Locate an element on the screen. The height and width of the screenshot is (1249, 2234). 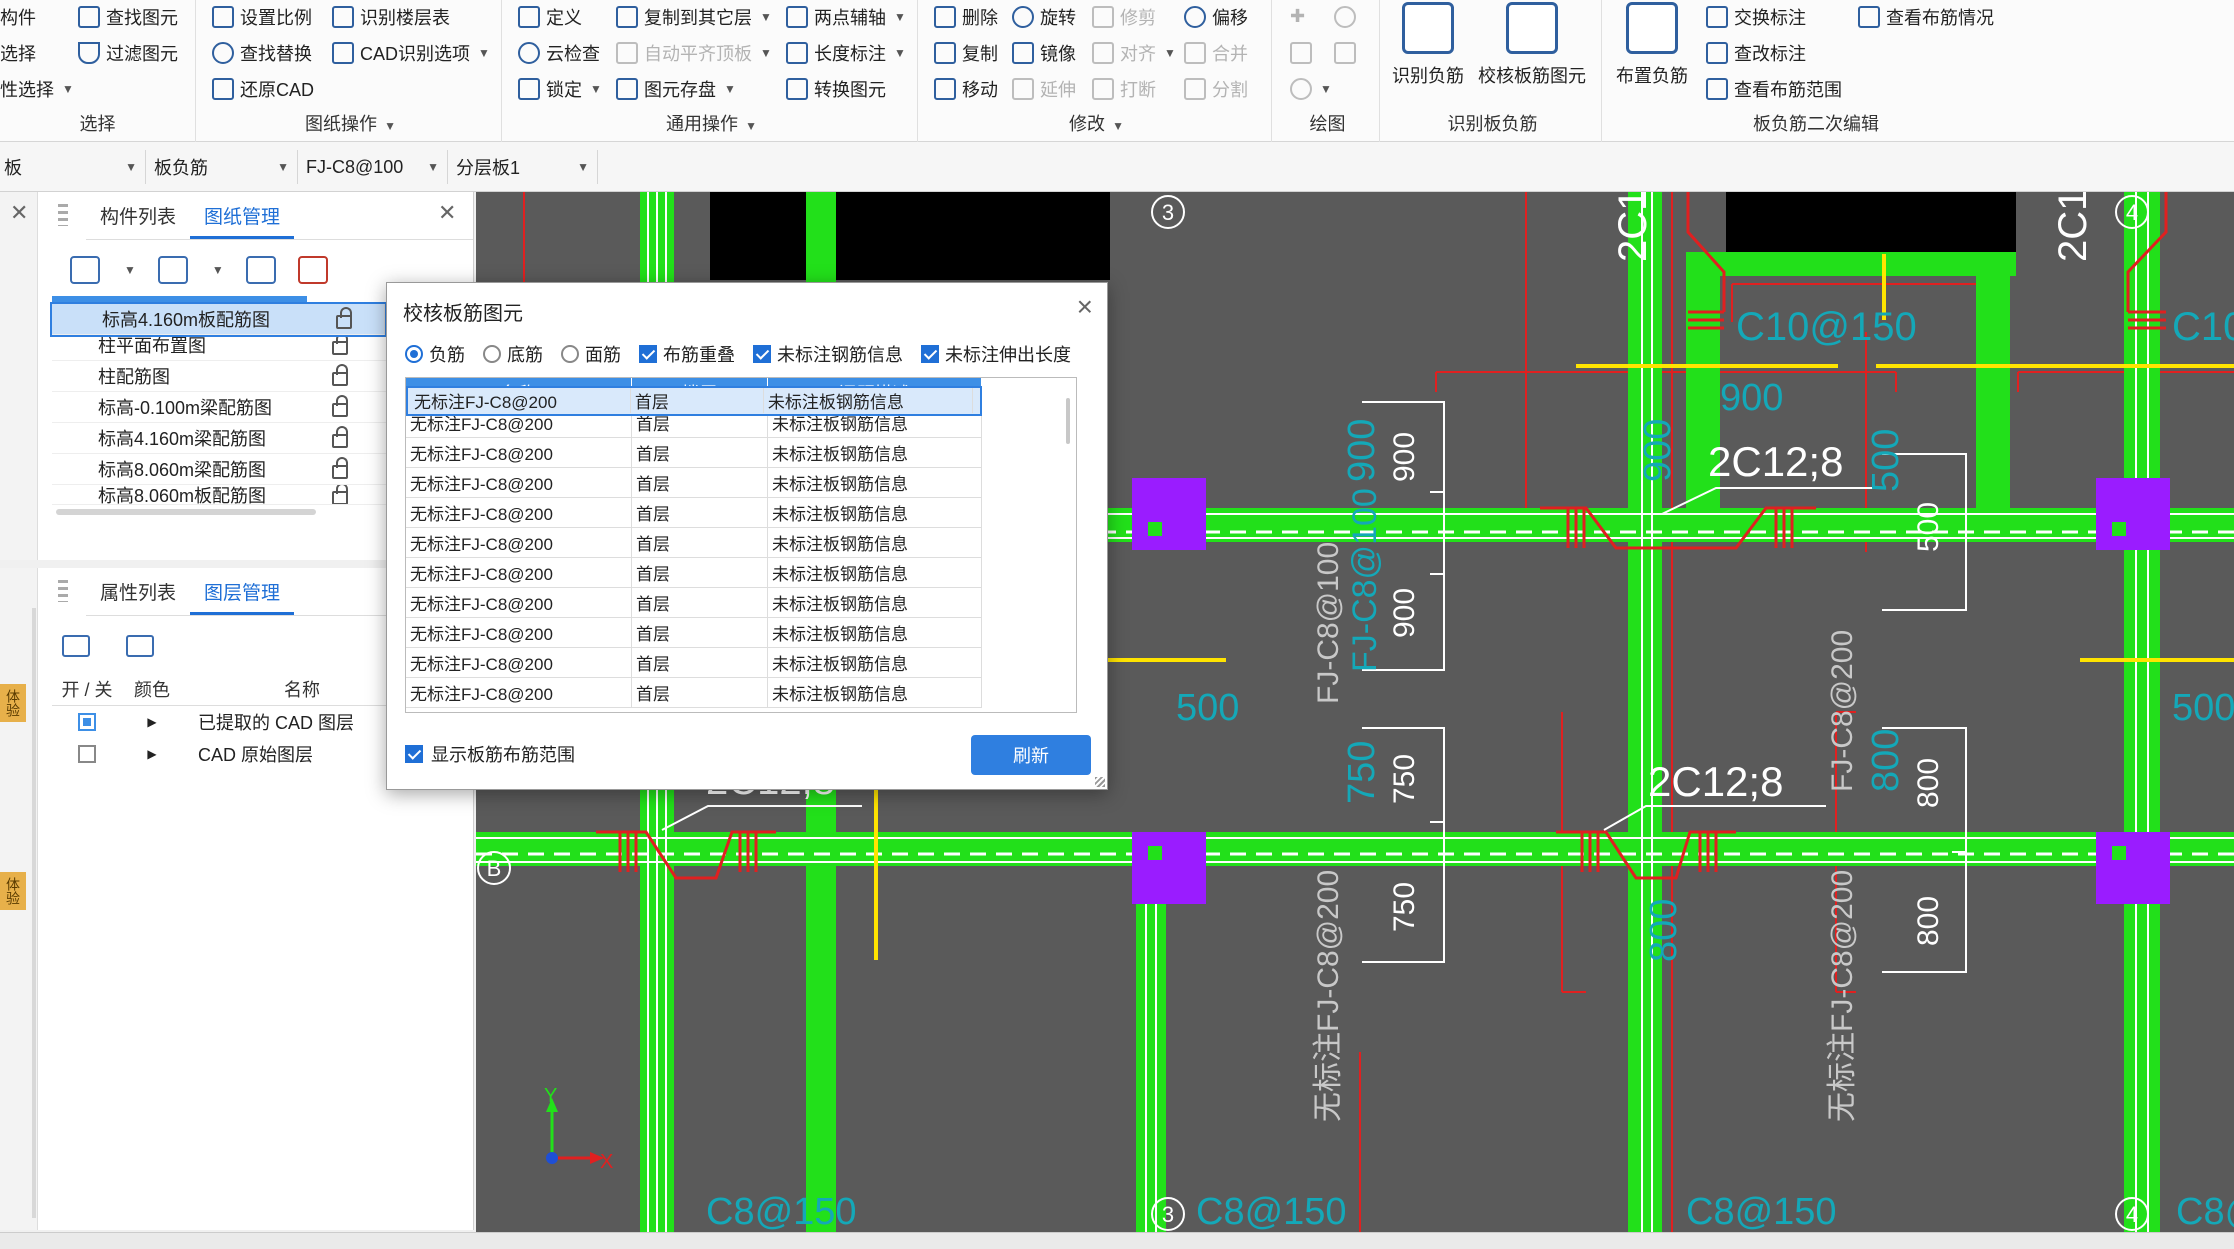
tab-property-list: 属性列表 is located at coordinates (138, 596).